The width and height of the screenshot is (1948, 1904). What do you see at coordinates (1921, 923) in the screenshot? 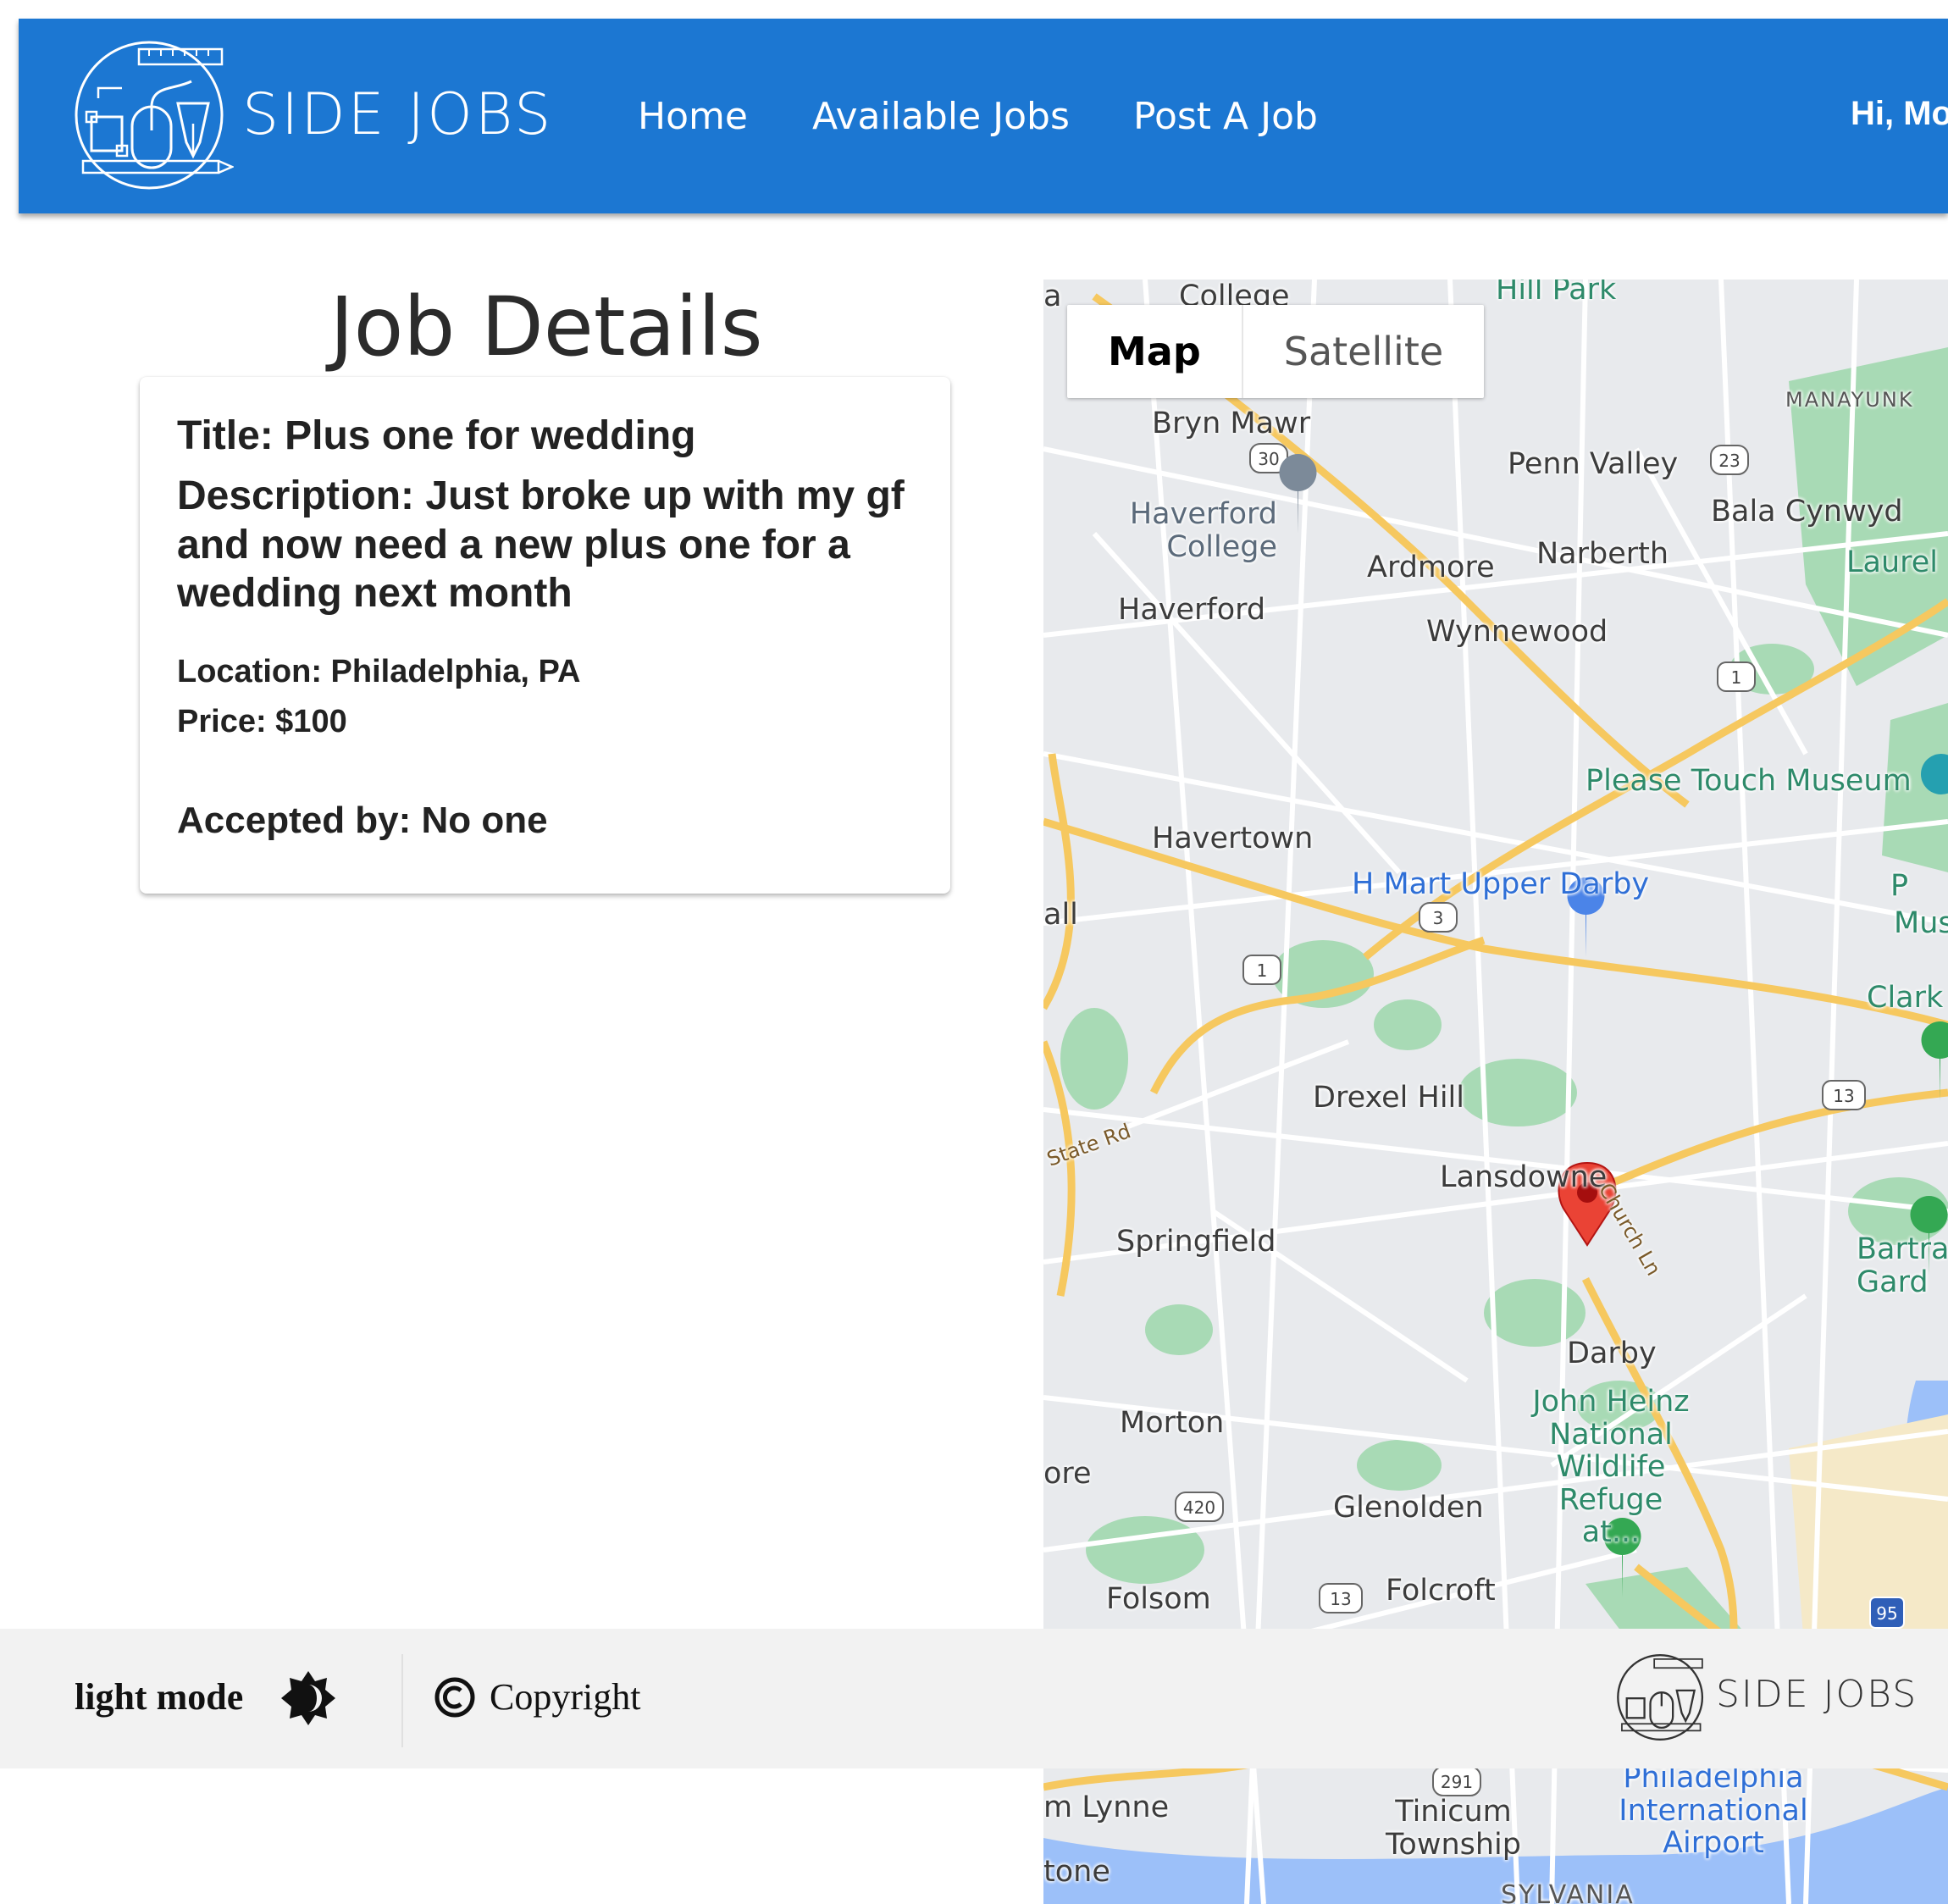
I see `map-label-mus: Mus` at bounding box center [1921, 923].